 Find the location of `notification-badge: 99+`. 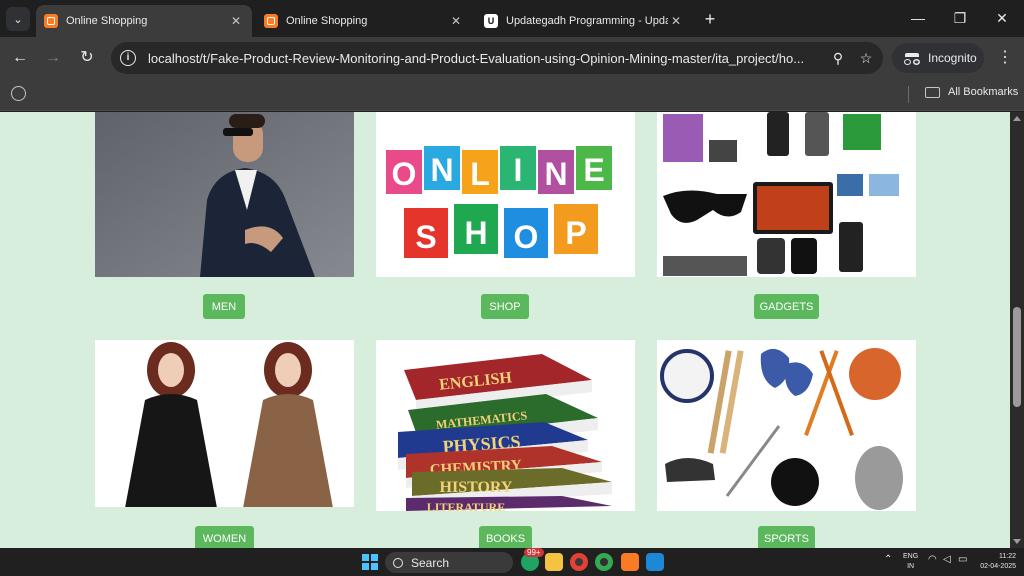

notification-badge: 99+ is located at coordinates (534, 552).